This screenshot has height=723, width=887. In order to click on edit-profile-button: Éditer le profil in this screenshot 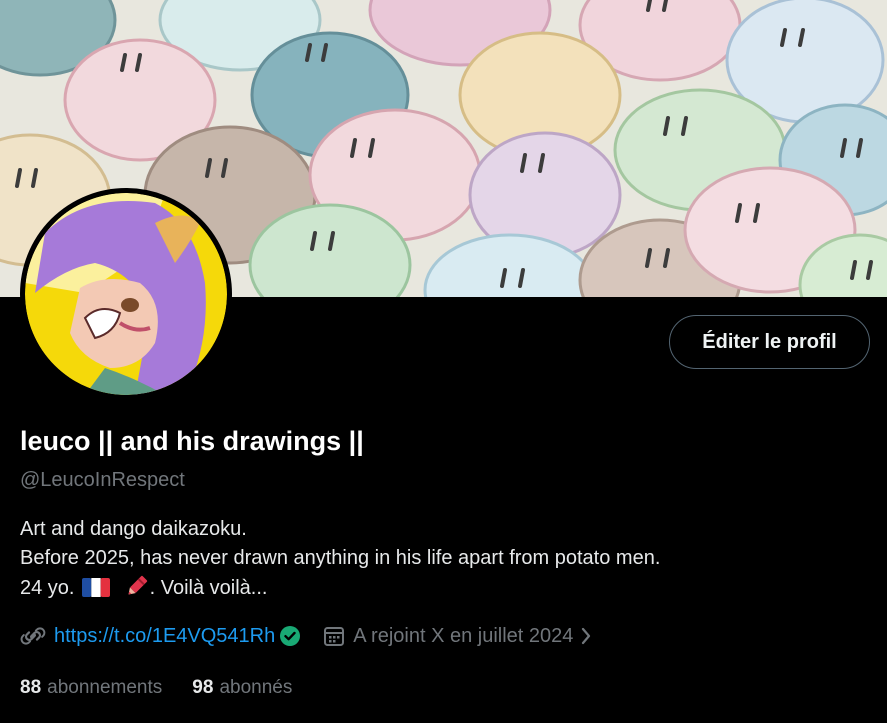, I will do `click(769, 342)`.